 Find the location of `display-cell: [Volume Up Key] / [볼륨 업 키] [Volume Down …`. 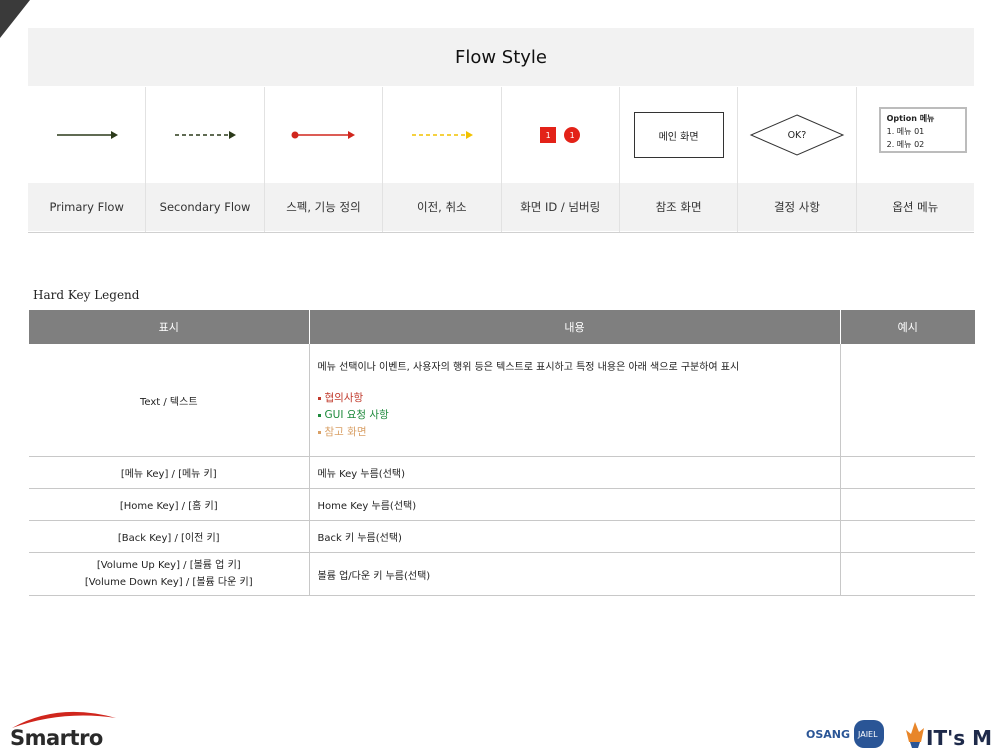

display-cell: [Volume Up Key] / [볼륨 업 키] [Volume Down … is located at coordinates (169, 574).